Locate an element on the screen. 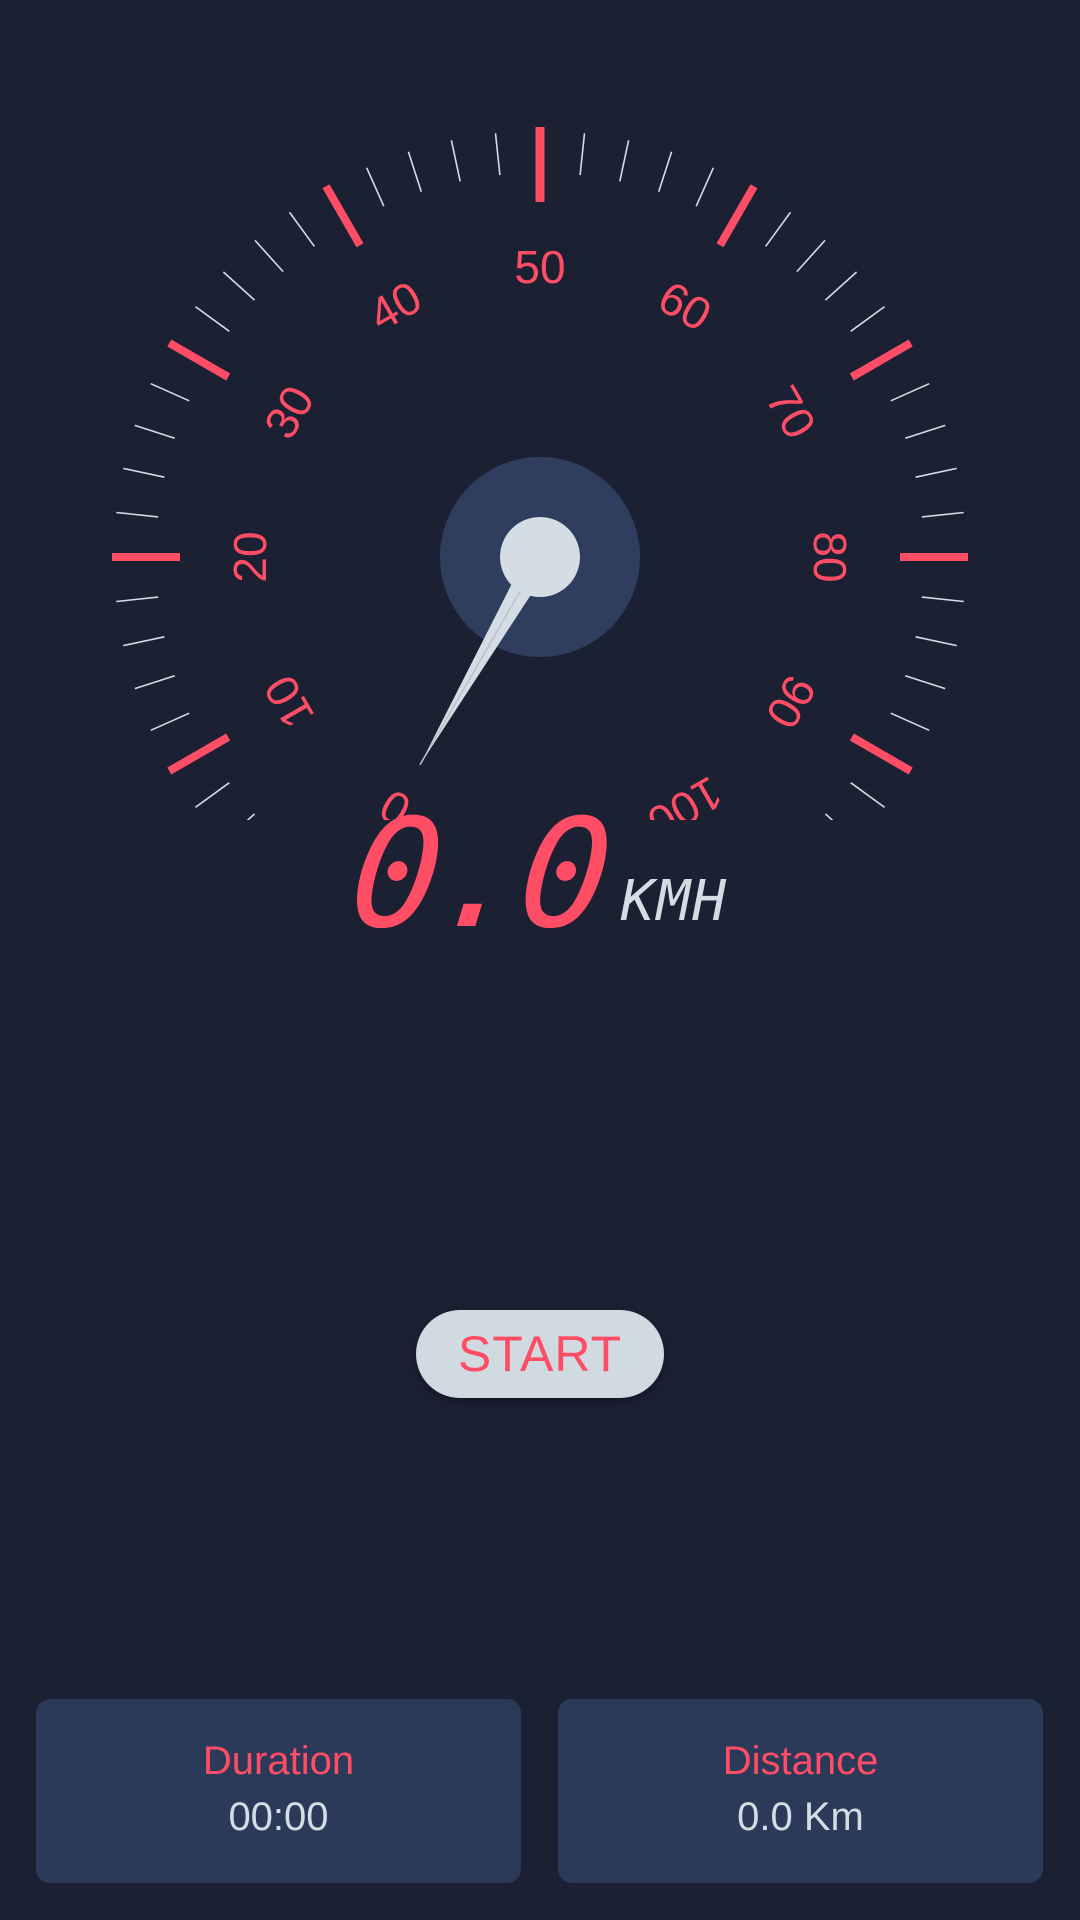  tick-label: 20 is located at coordinates (250, 556).